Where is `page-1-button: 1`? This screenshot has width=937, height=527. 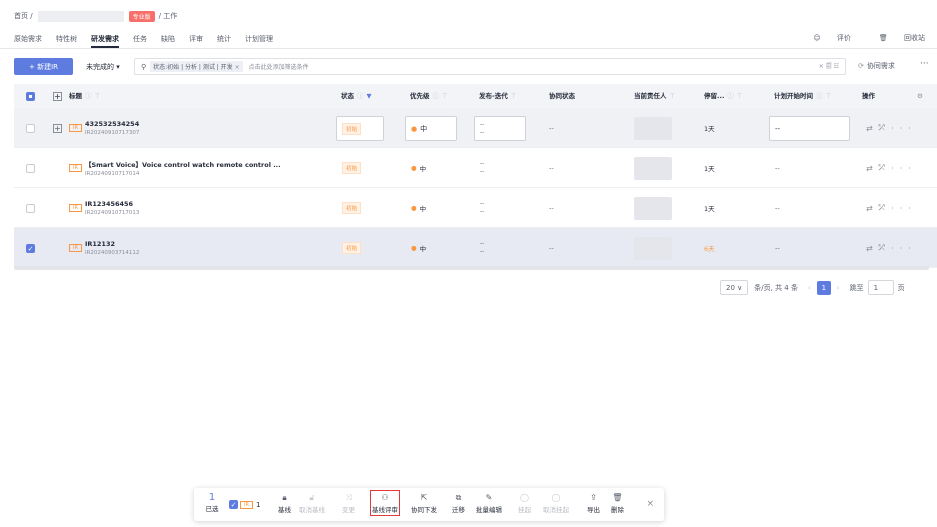
page-1-button: 1 is located at coordinates (823, 287).